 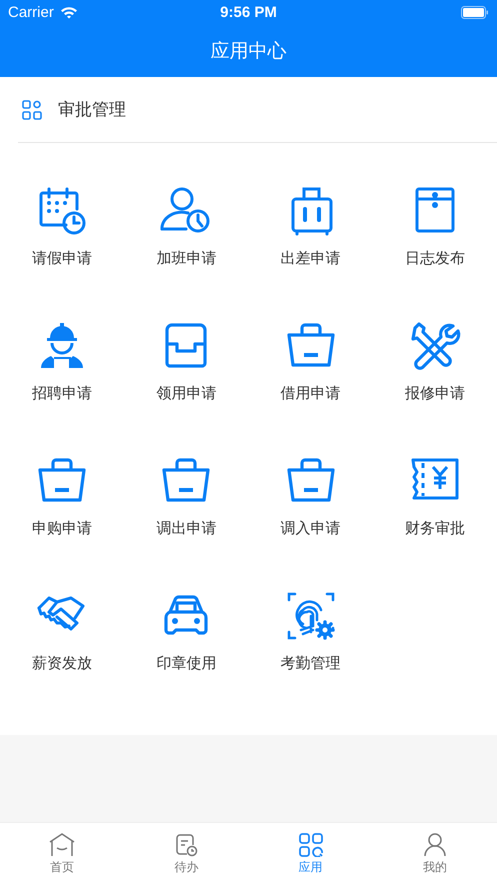 What do you see at coordinates (31, 12) in the screenshot?
I see `carrier-label: Carrier` at bounding box center [31, 12].